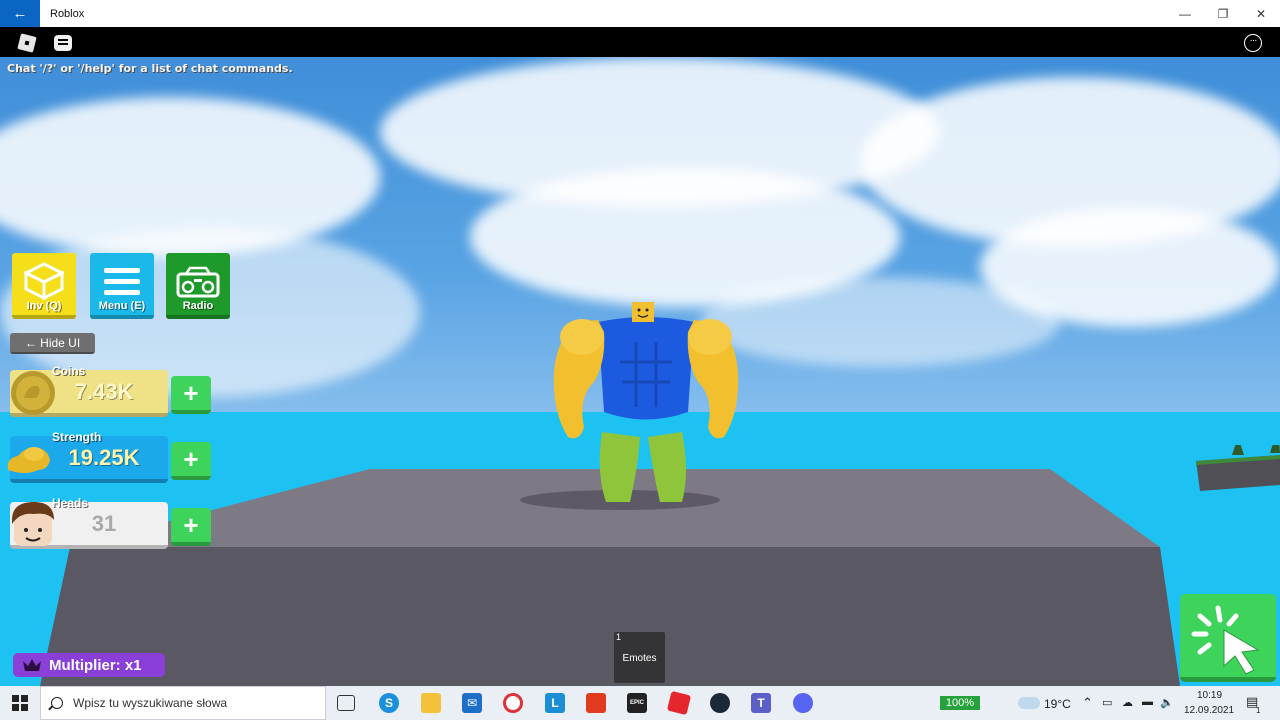  What do you see at coordinates (20, 13) in the screenshot?
I see `back-arrow-icon: ←` at bounding box center [20, 13].